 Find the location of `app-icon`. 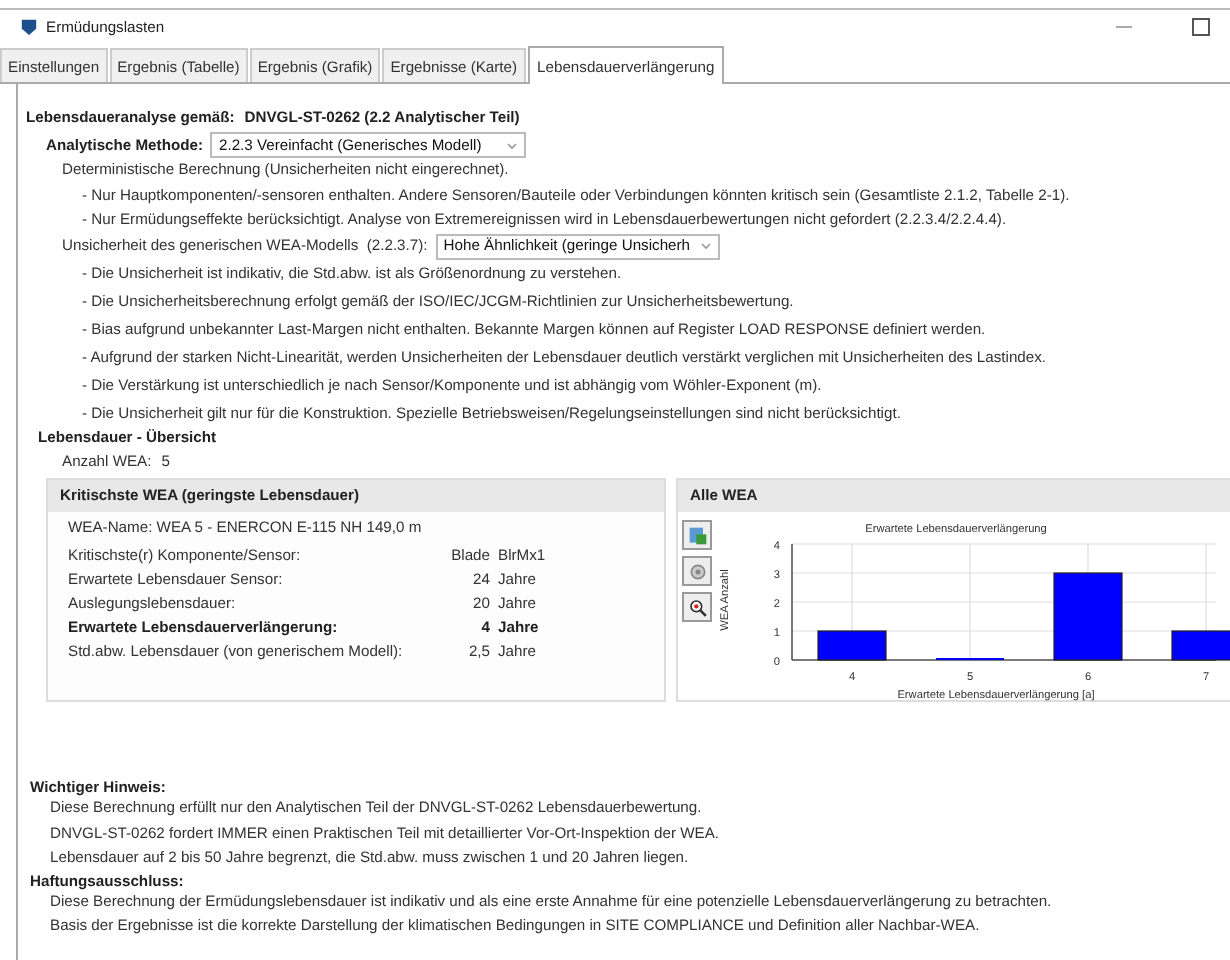

app-icon is located at coordinates (29, 26).